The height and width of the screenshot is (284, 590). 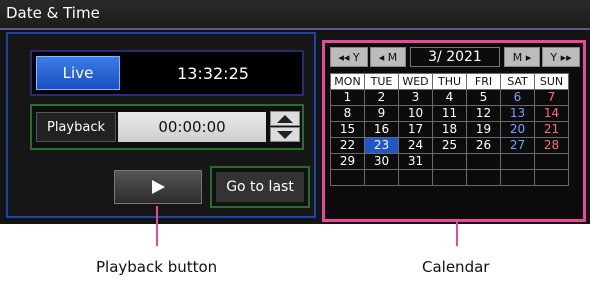 I want to click on calendar-day: 28, so click(x=551, y=145).